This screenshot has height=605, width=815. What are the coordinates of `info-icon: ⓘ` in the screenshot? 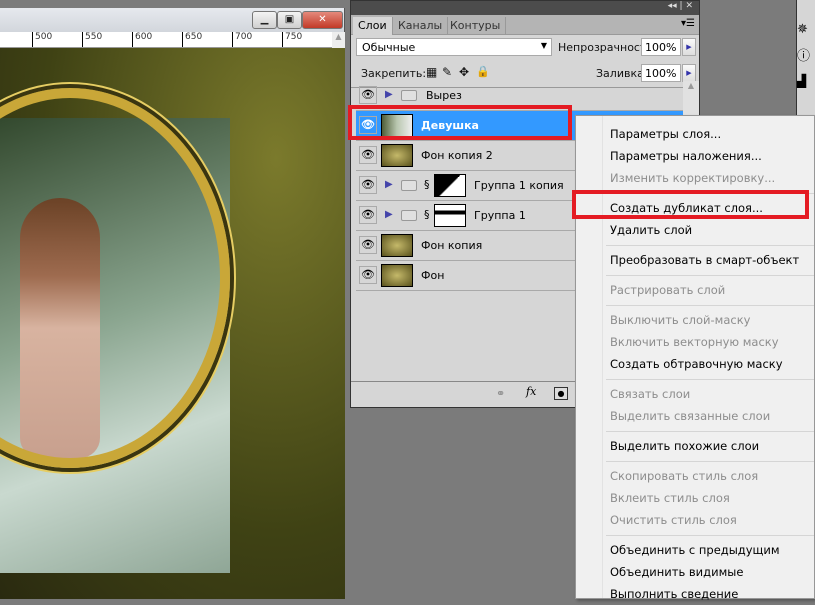 It's located at (806, 54).